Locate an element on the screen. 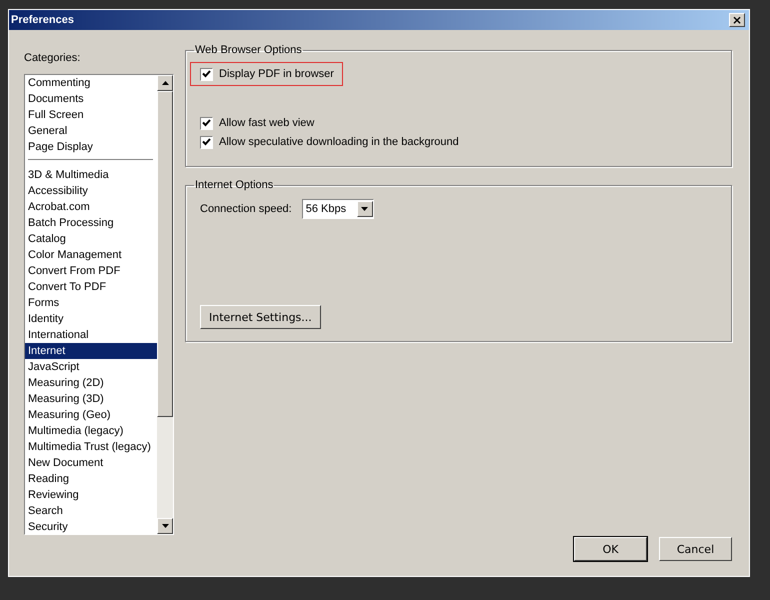  category-item: Security is located at coordinates (91, 526).